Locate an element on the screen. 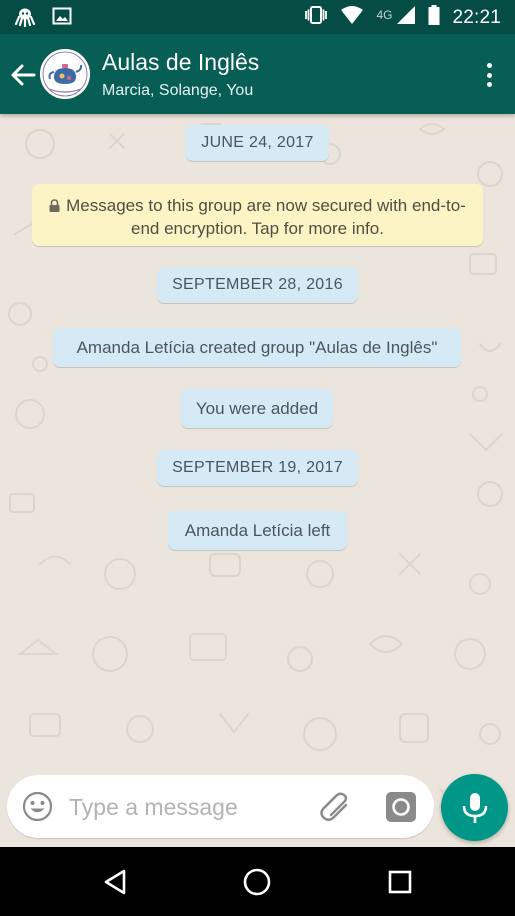 Image resolution: width=515 pixels, height=916 pixels. vibrate-icon is located at coordinates (316, 17).